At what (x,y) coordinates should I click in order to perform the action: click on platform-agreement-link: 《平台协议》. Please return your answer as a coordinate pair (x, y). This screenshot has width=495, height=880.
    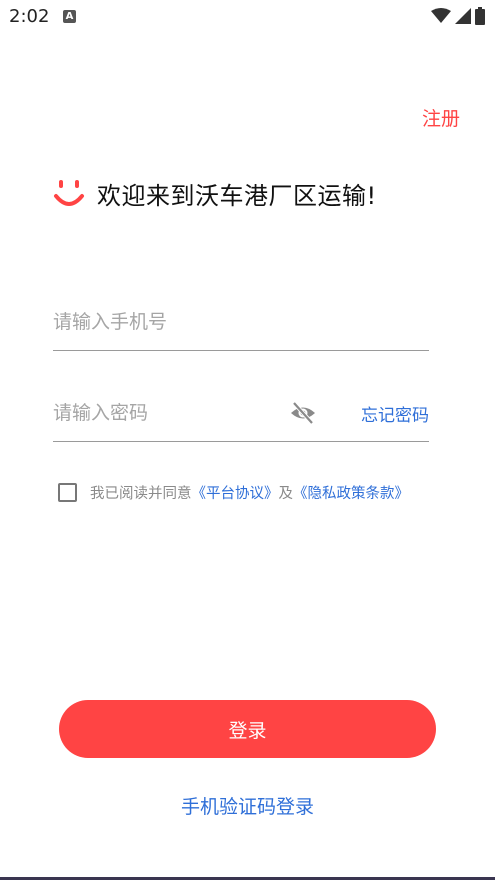
    Looking at the image, I should click on (235, 492).